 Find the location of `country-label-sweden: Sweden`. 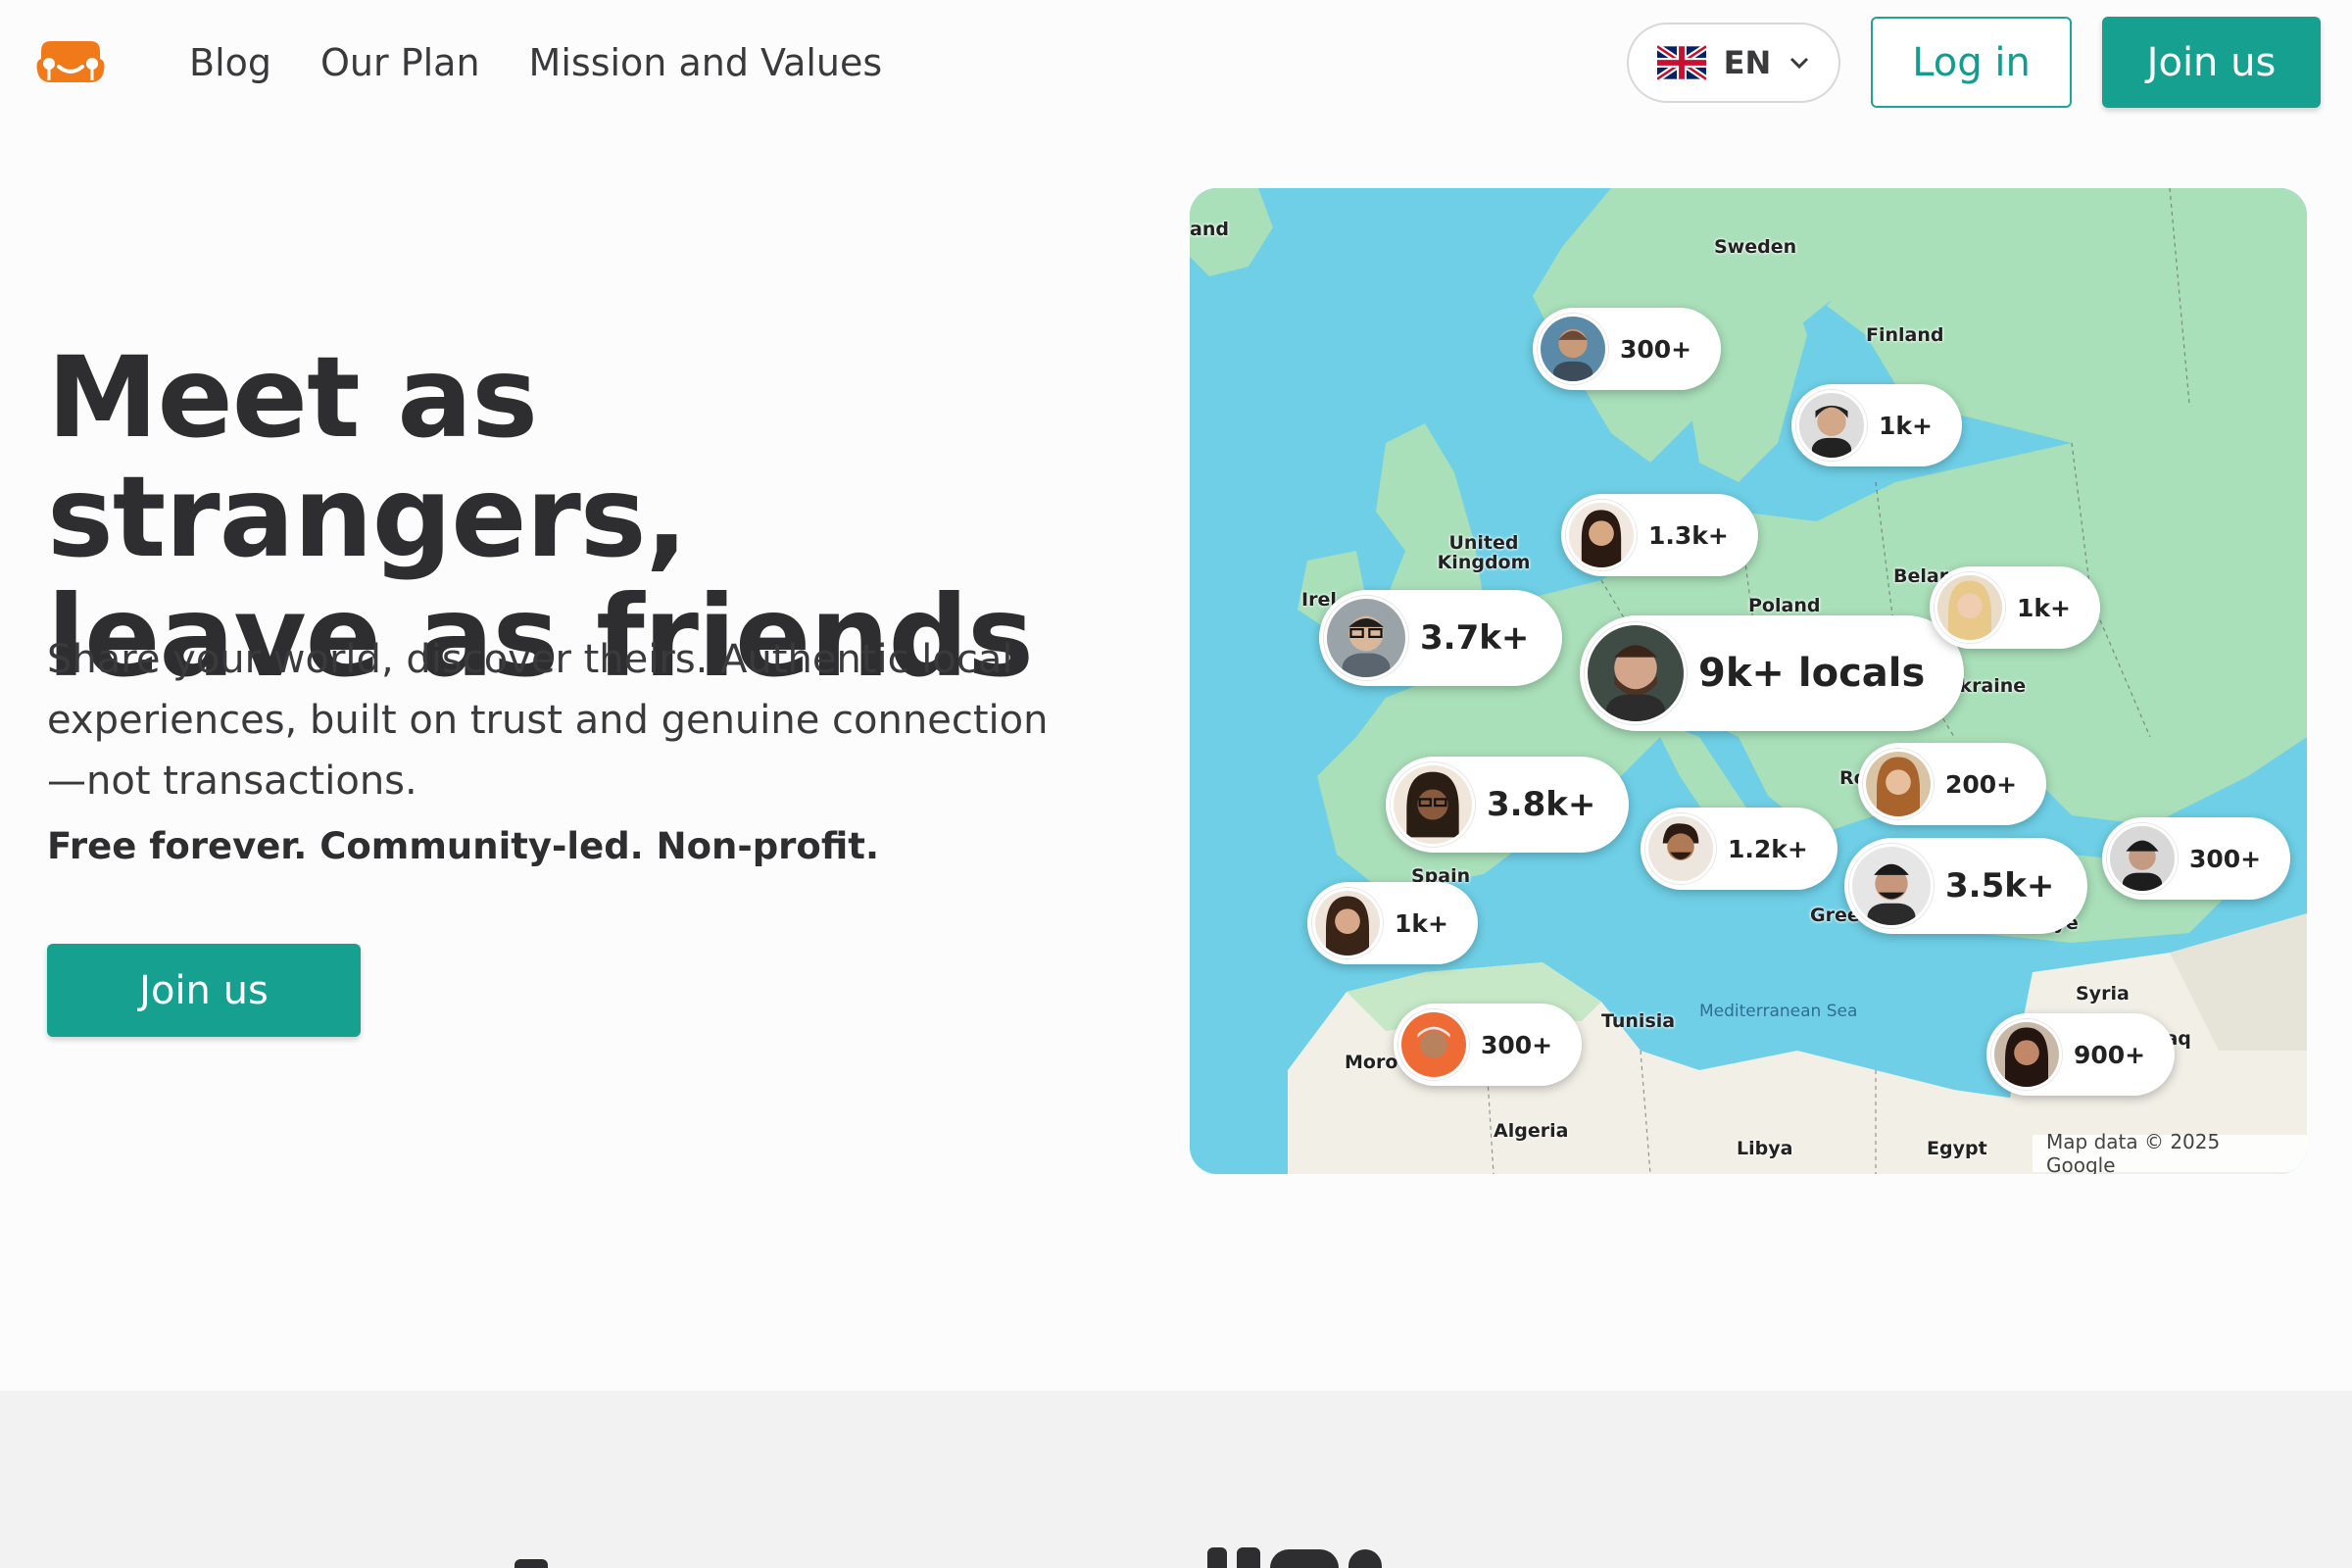

country-label-sweden: Sweden is located at coordinates (1756, 247).